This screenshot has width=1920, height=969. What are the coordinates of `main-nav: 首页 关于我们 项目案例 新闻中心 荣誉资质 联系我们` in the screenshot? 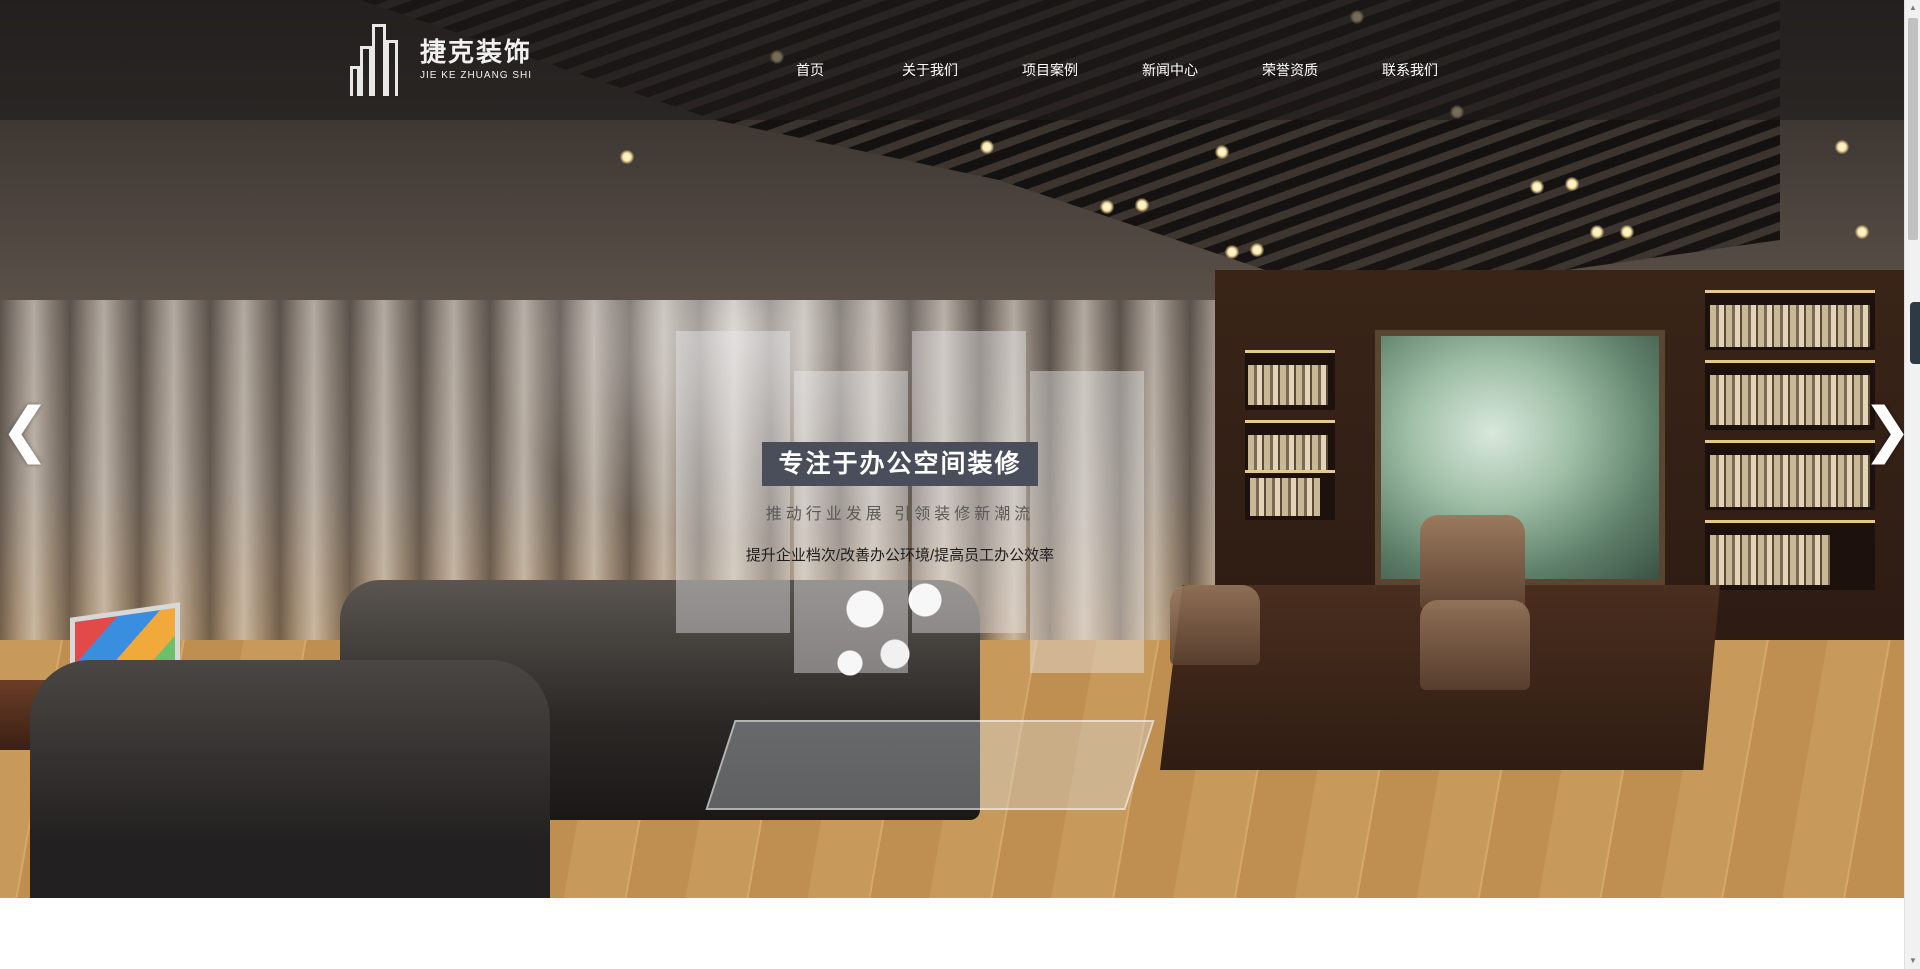 It's located at (1110, 70).